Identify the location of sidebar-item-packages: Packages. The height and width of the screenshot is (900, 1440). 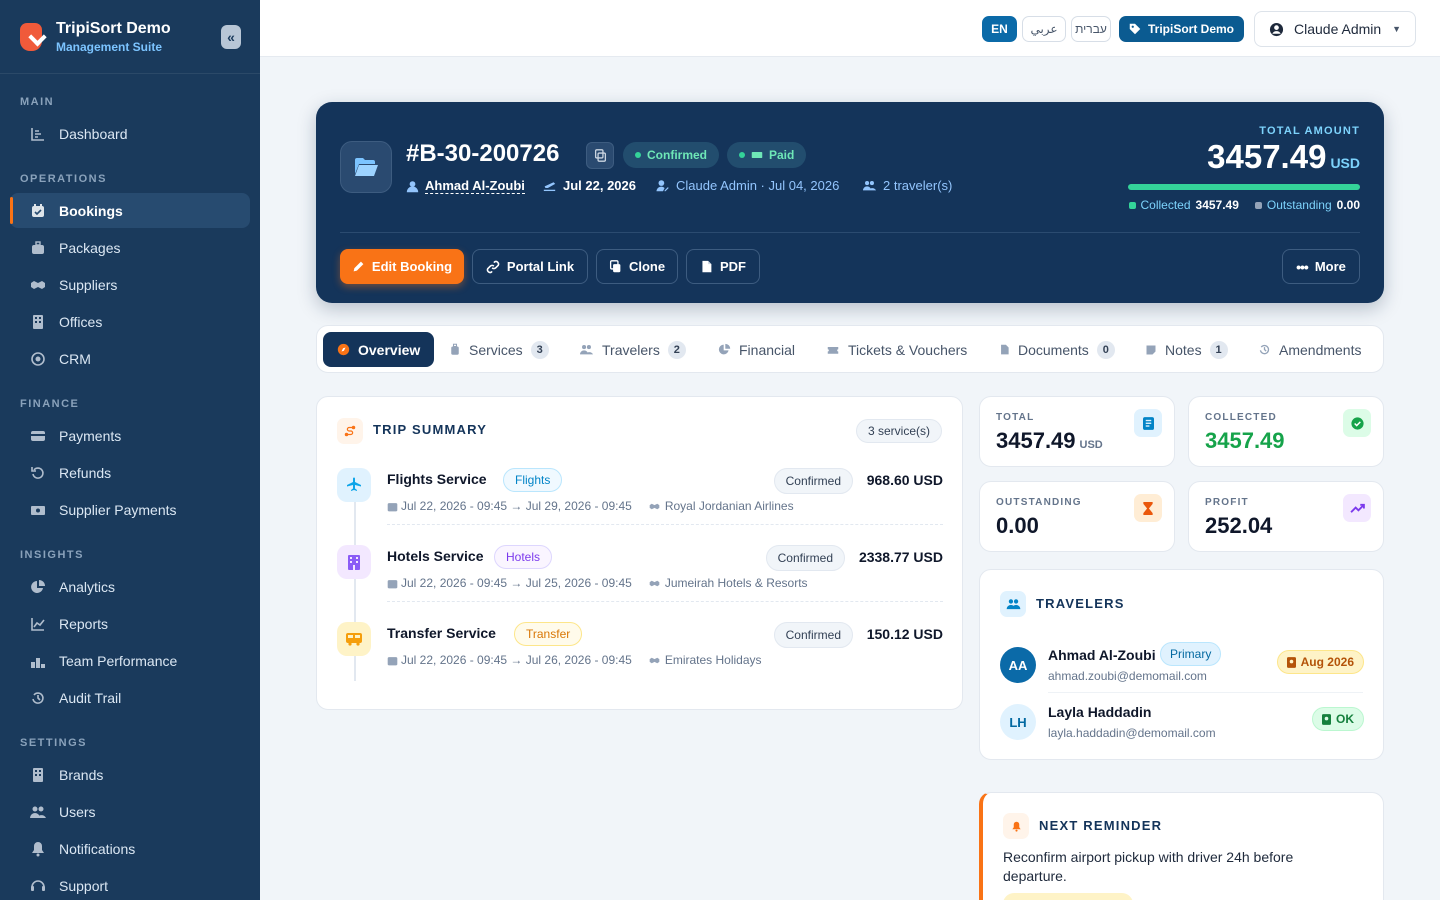
(130, 247).